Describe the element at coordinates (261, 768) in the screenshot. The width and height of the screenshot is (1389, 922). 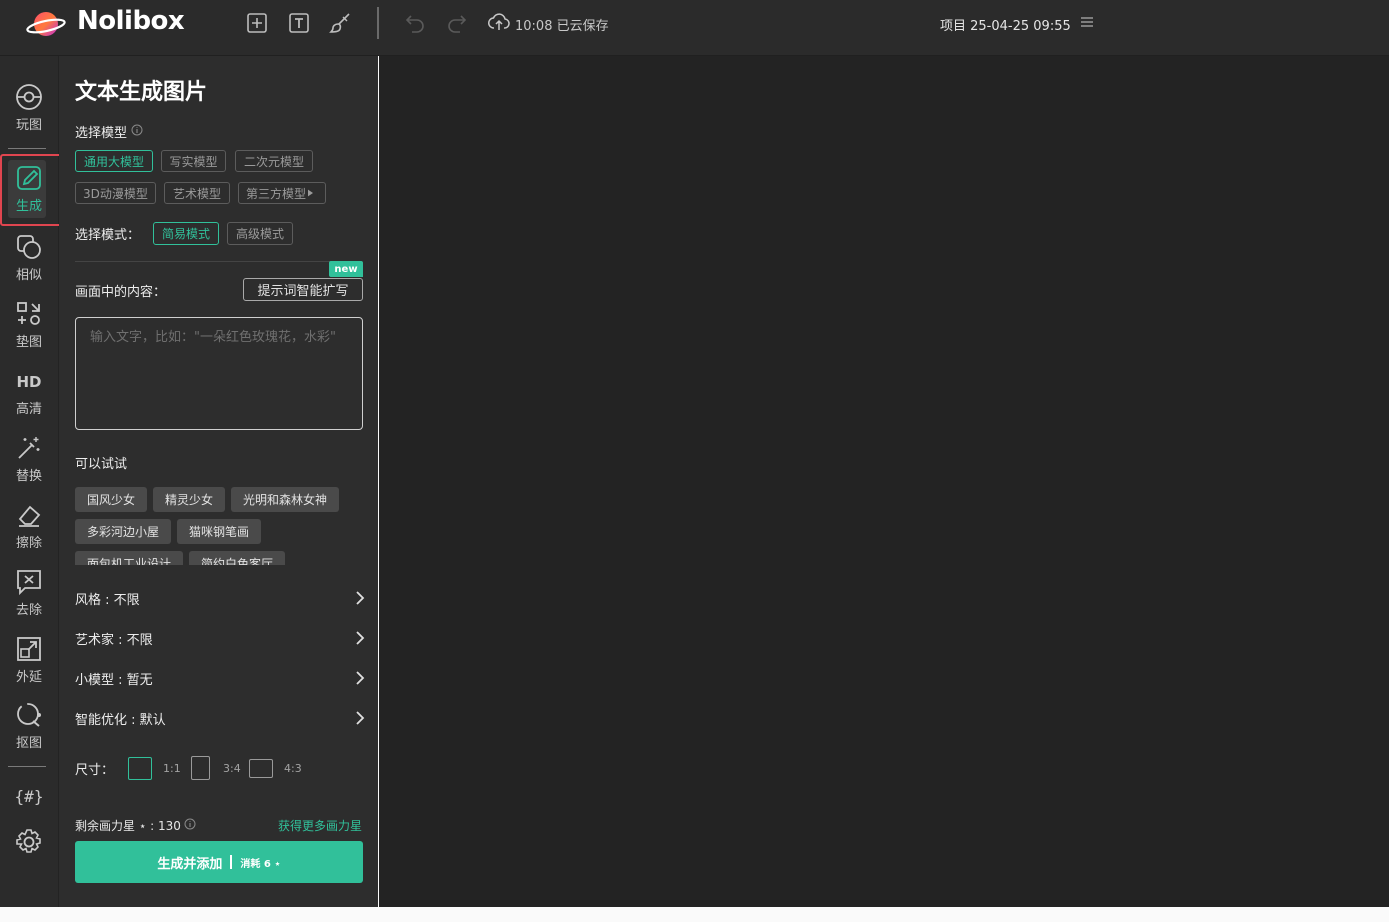
I see `ratio-4-3-box` at that location.